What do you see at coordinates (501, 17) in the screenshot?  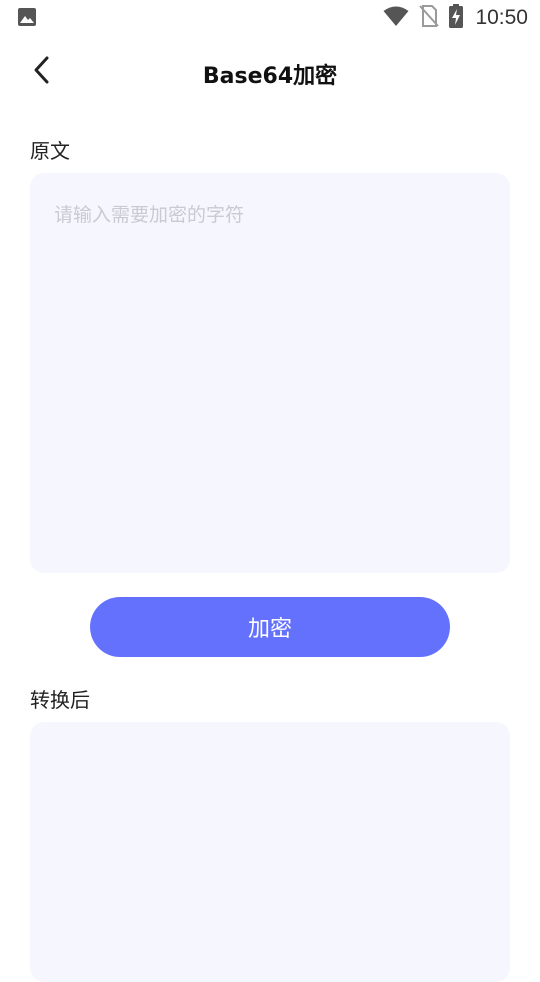 I see `status-time: 10:50` at bounding box center [501, 17].